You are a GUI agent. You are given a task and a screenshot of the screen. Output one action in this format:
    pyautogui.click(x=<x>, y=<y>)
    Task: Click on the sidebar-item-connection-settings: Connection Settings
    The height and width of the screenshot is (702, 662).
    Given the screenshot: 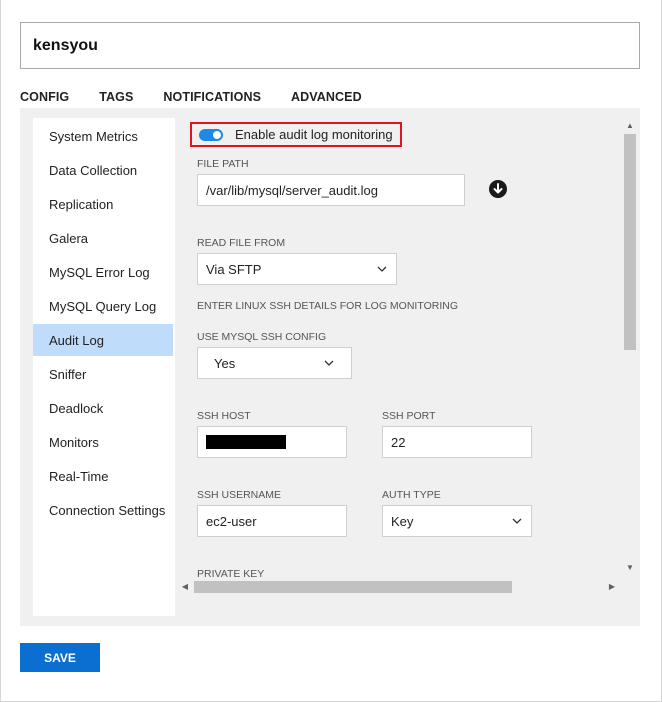 What is the action you would take?
    pyautogui.click(x=103, y=510)
    